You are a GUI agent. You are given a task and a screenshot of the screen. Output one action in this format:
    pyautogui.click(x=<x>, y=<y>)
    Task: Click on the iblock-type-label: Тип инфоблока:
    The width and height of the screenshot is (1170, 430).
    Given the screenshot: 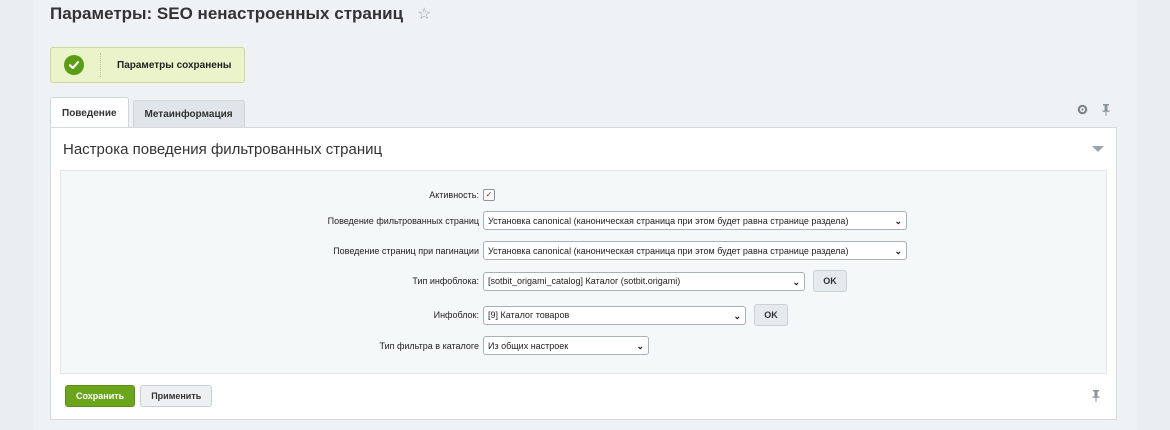 What is the action you would take?
    pyautogui.click(x=445, y=281)
    